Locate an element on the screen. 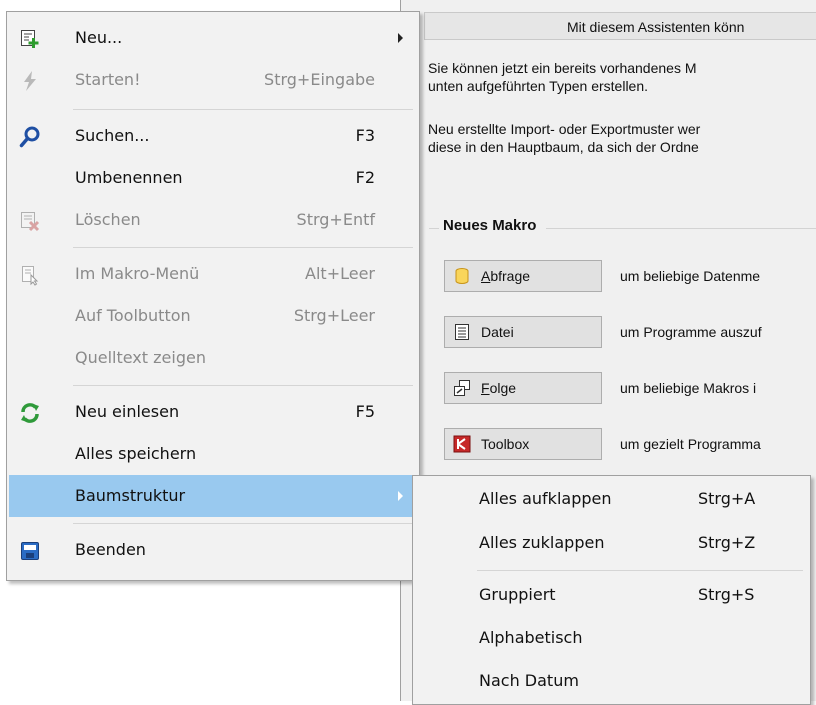 This screenshot has width=816, height=705. macro-menu-icon is located at coordinates (30, 275).